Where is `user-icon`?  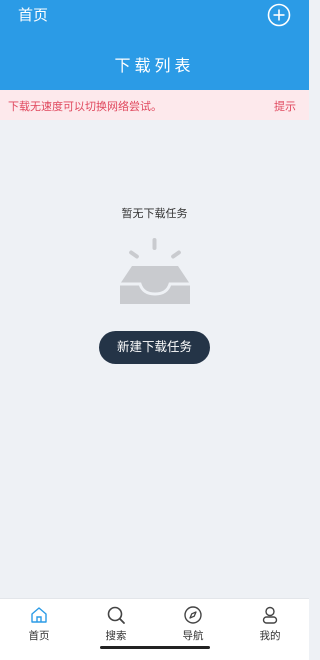 user-icon is located at coordinates (270, 615).